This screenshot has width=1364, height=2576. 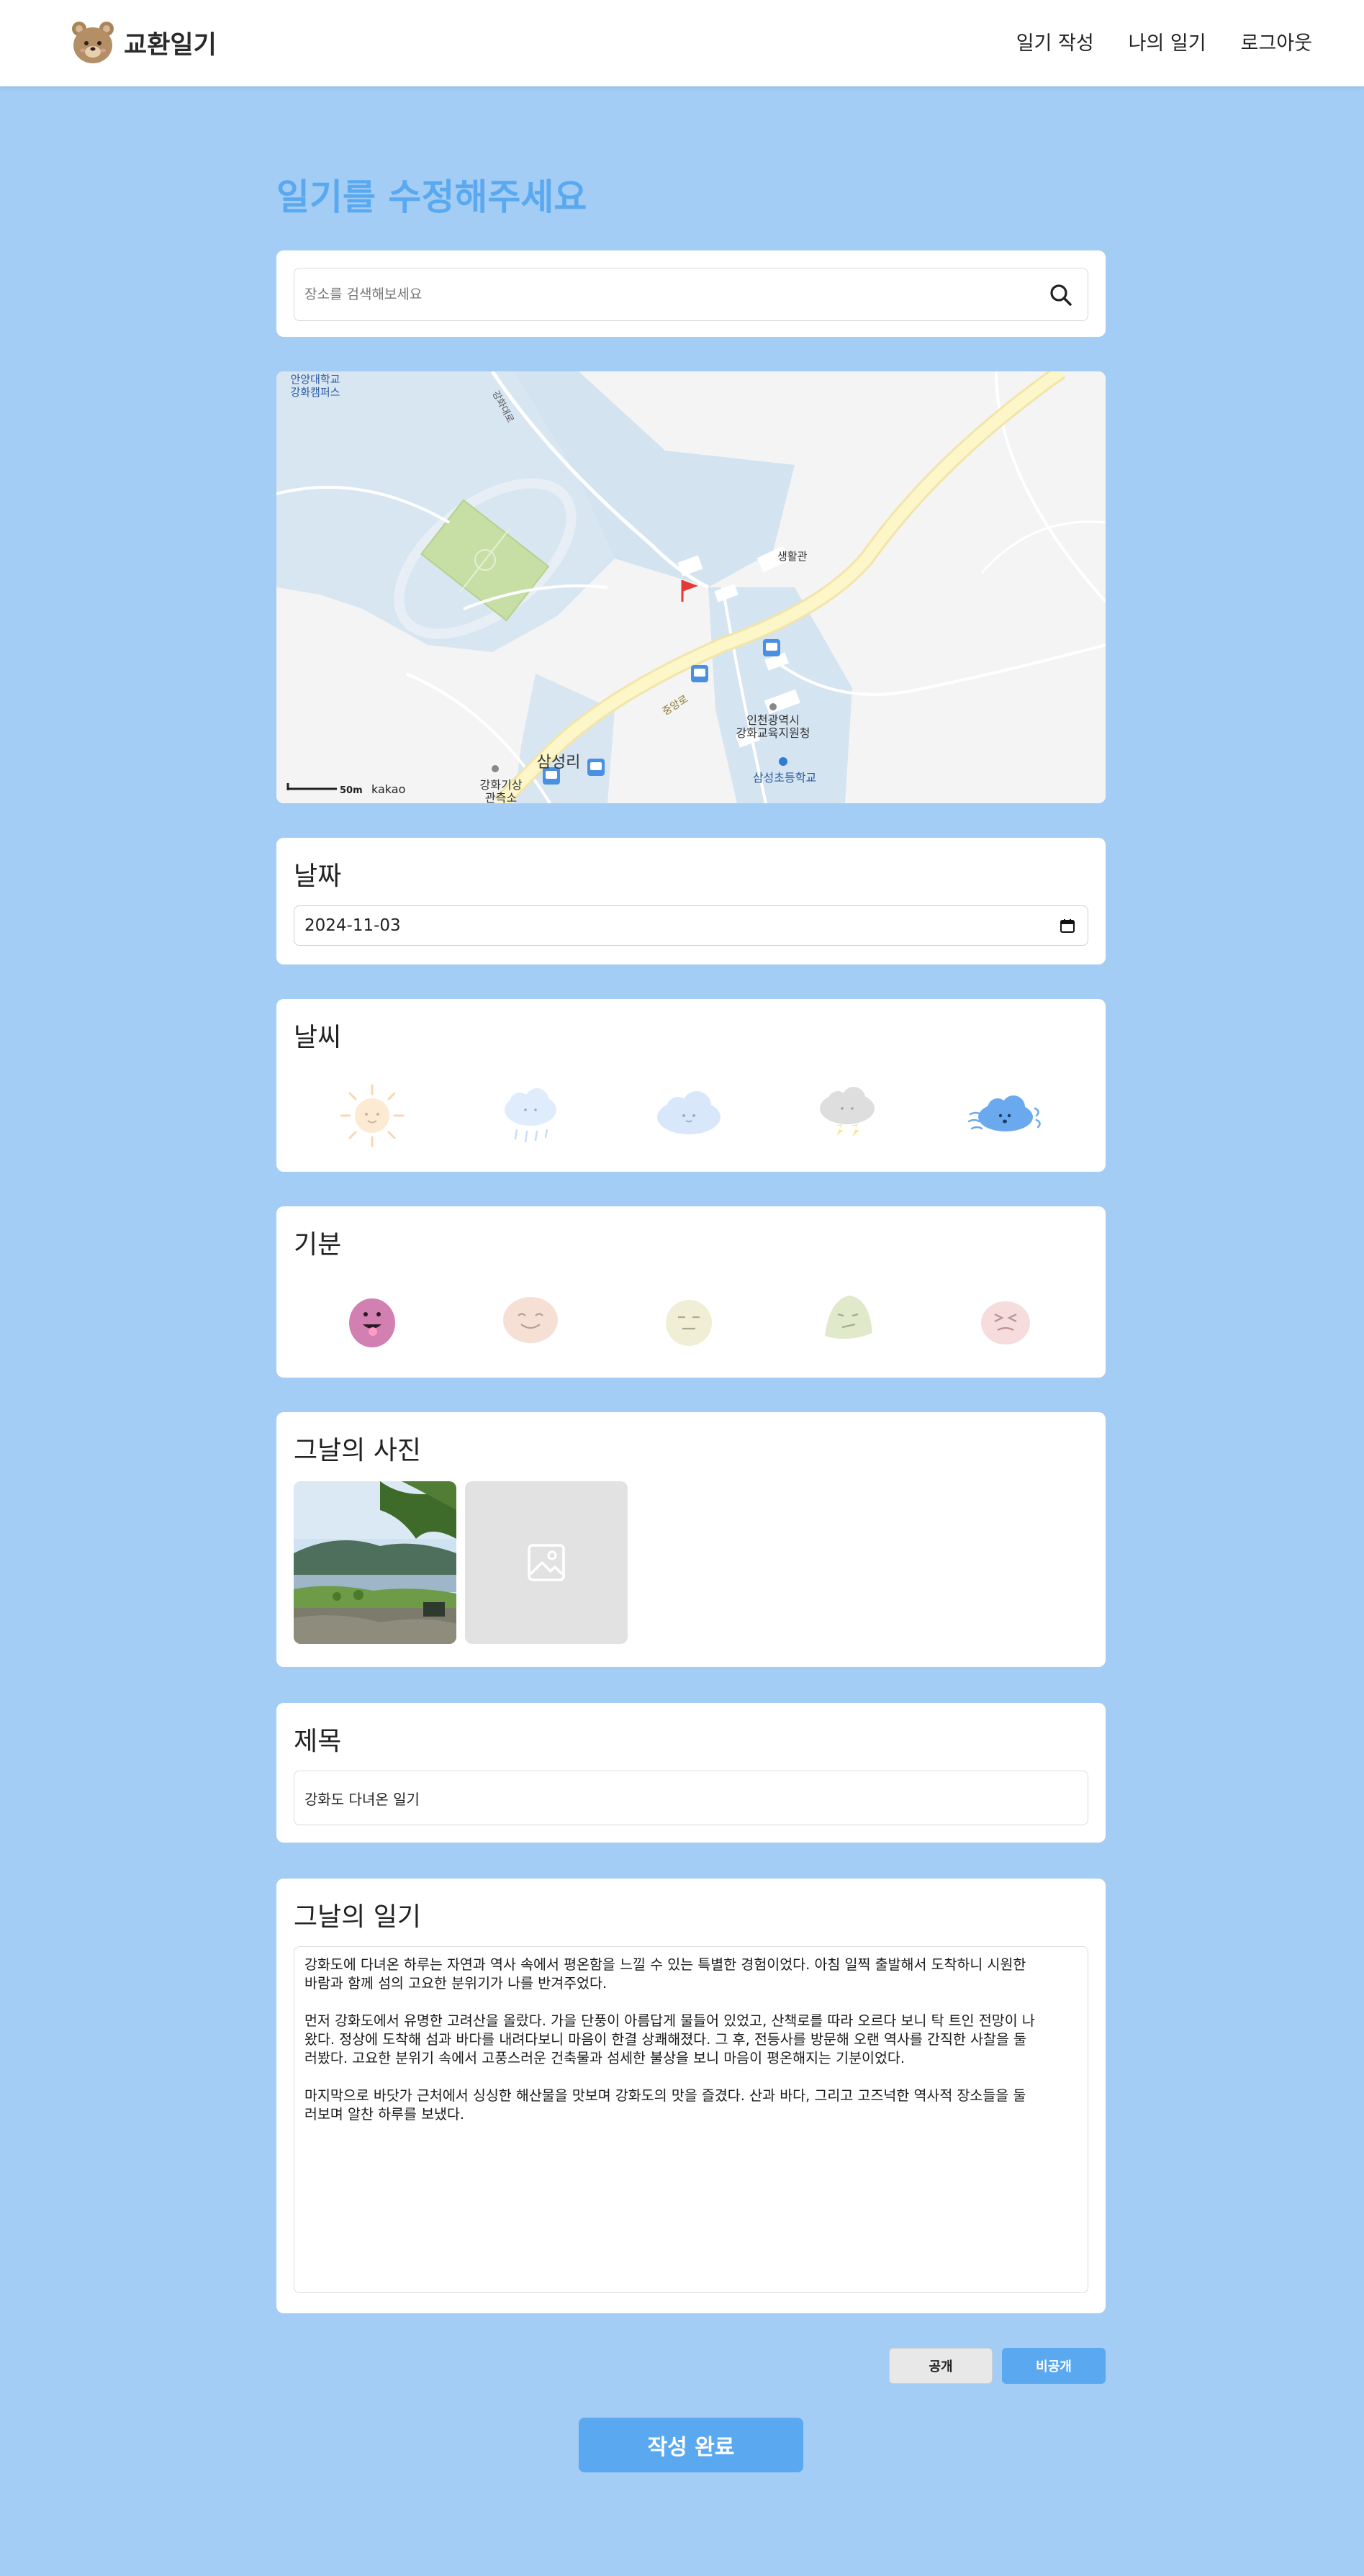 I want to click on mood-card: 기분, so click(x=691, y=1292).